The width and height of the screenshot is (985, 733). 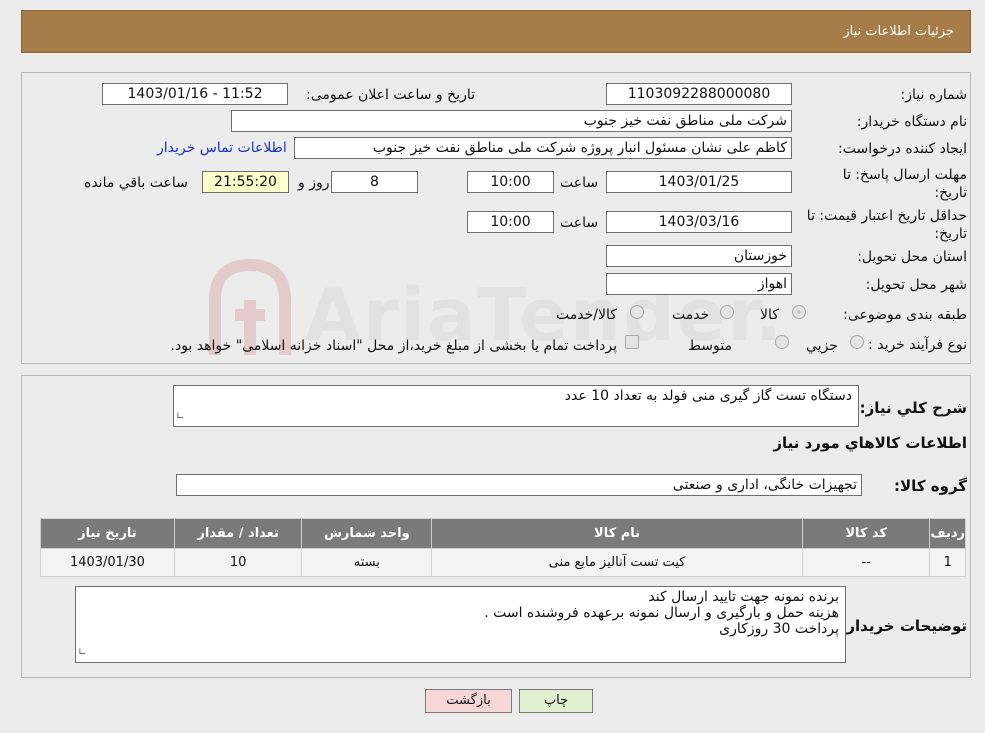 I want to click on city-label: شهر محل تحویل:, so click(x=916, y=285).